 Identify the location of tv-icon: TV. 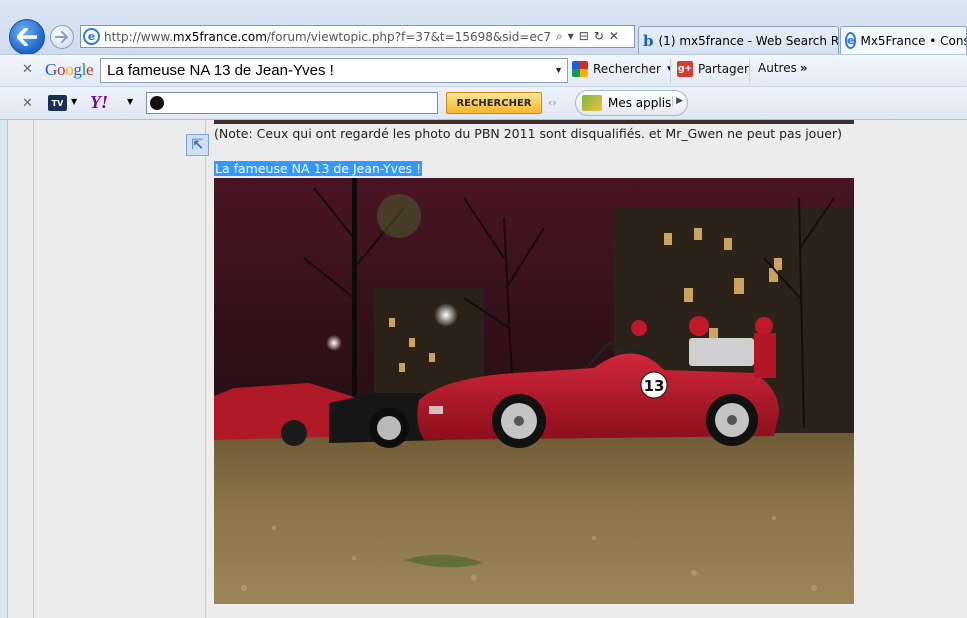
(57, 103).